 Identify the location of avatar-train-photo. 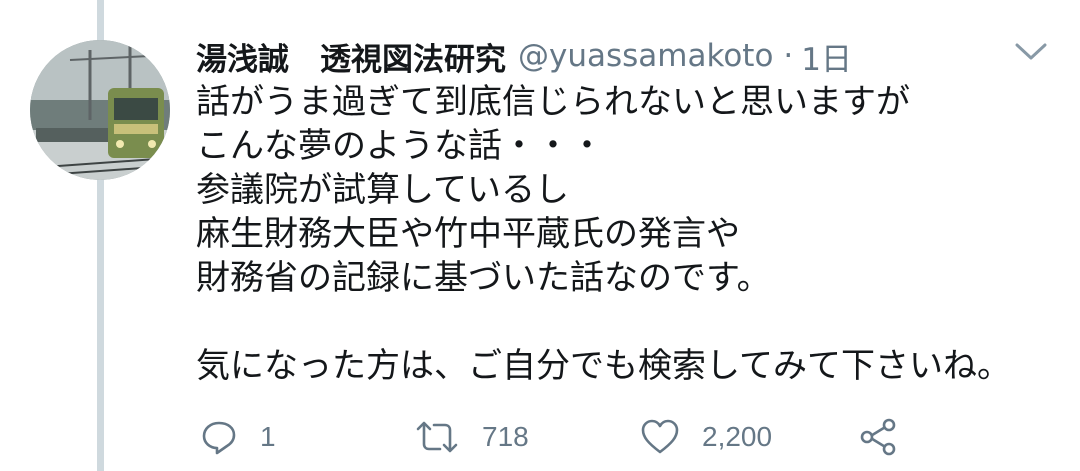
(100, 110).